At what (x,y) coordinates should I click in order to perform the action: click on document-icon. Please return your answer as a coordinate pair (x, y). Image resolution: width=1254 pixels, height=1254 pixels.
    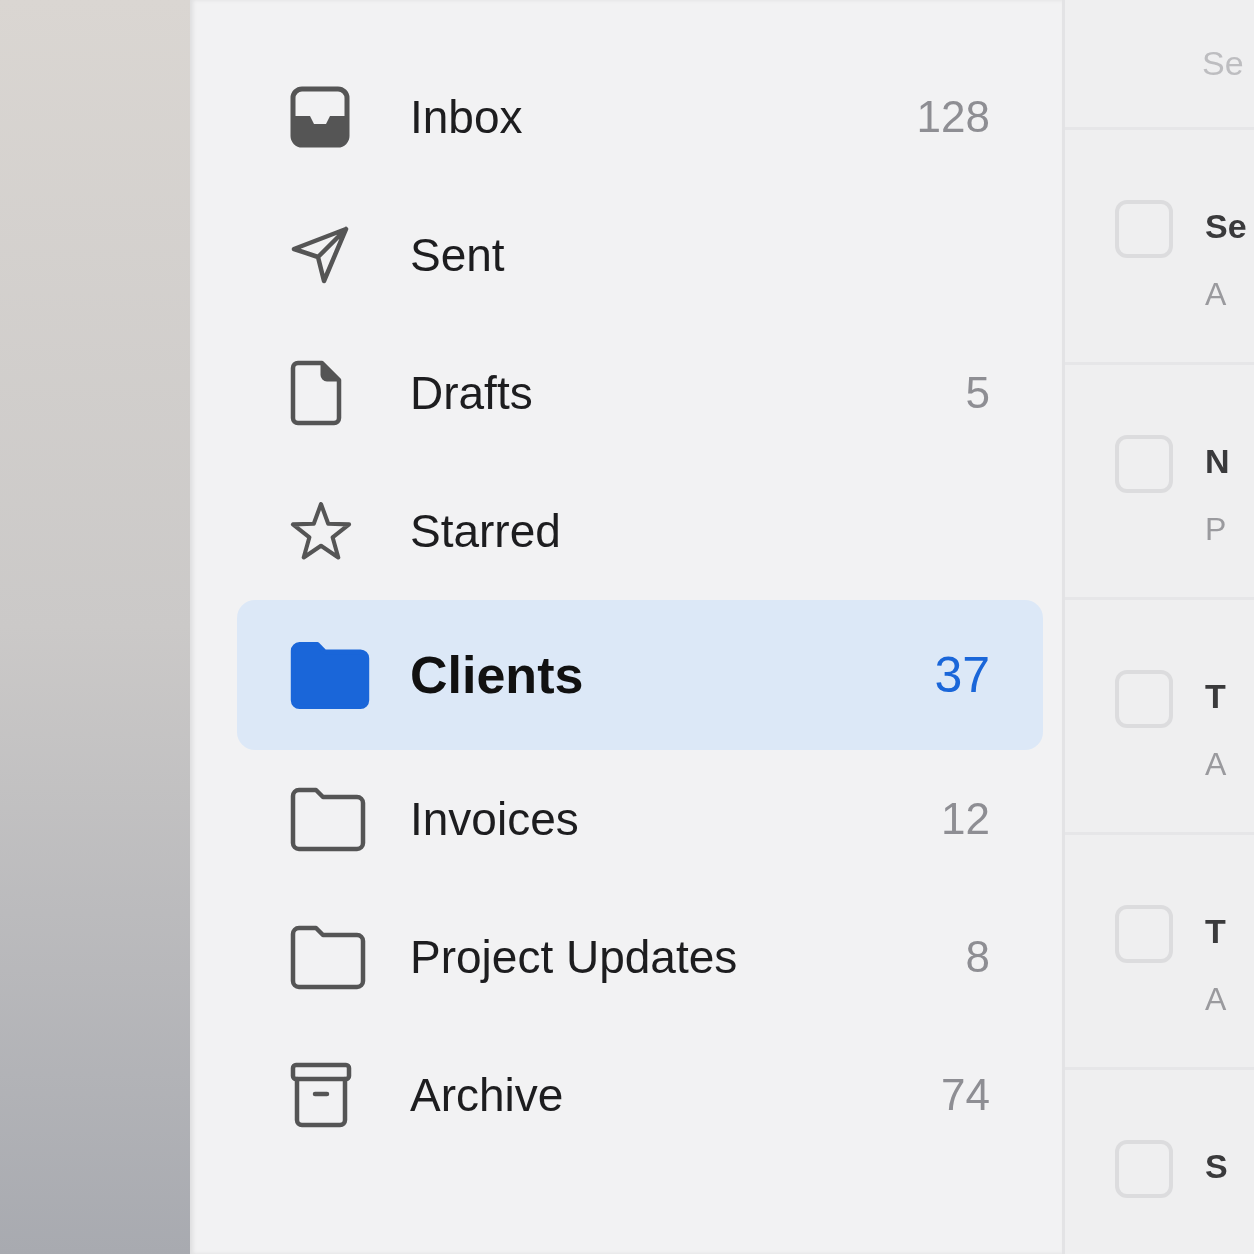
    Looking at the image, I should click on (316, 393).